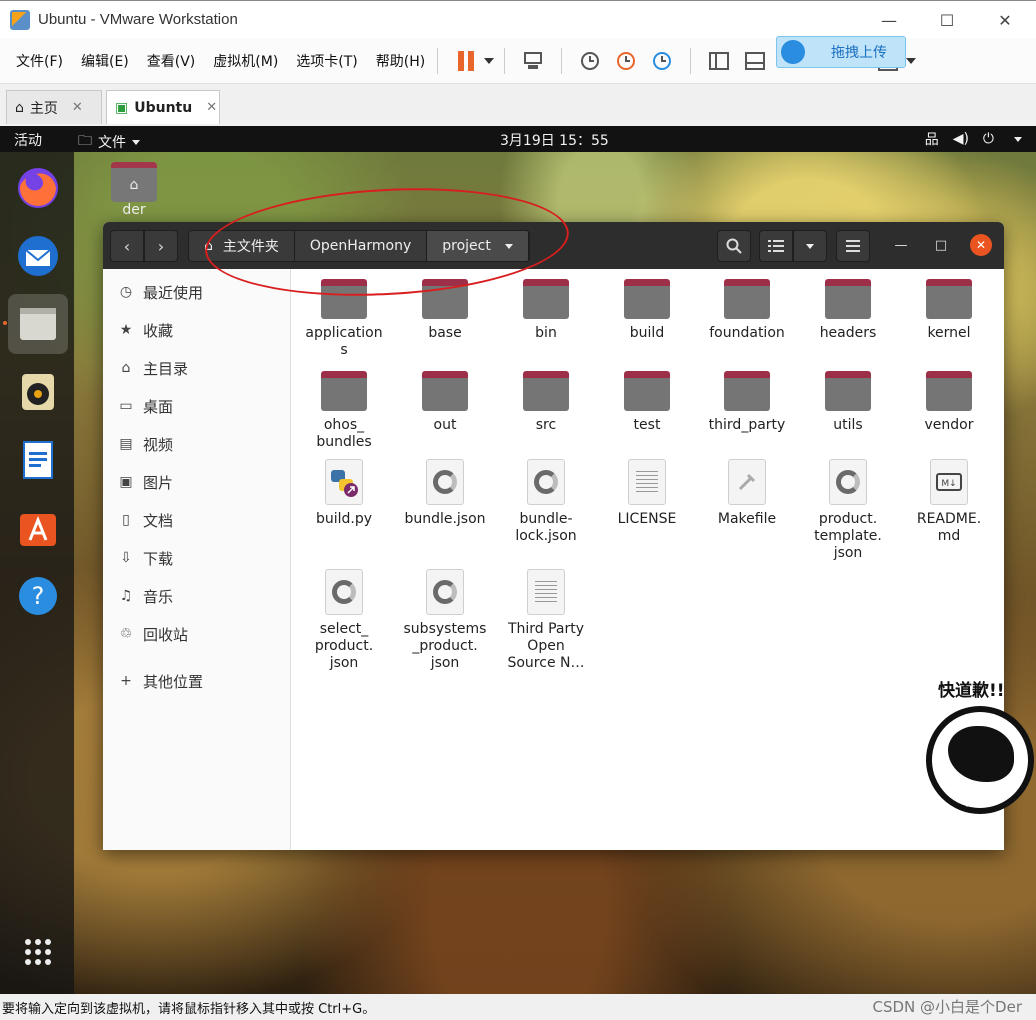  Describe the element at coordinates (152, 368) in the screenshot. I see `sidebar-item-home: ⌂ 主目录` at that location.